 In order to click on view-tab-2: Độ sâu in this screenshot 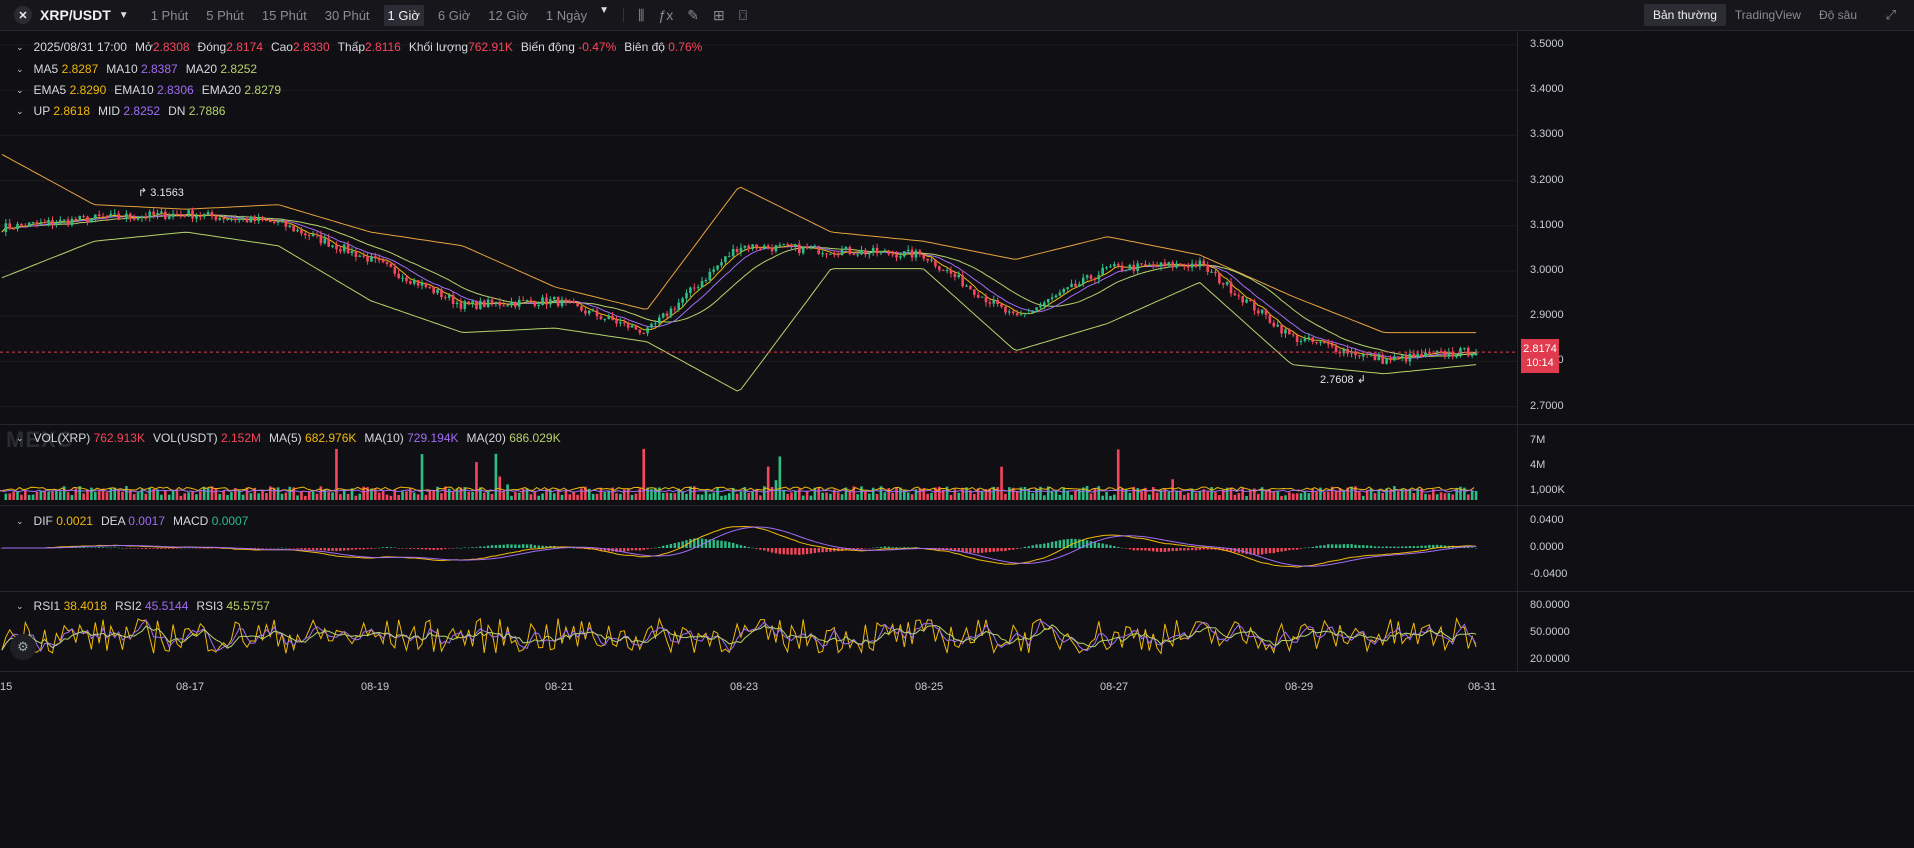, I will do `click(1838, 15)`.